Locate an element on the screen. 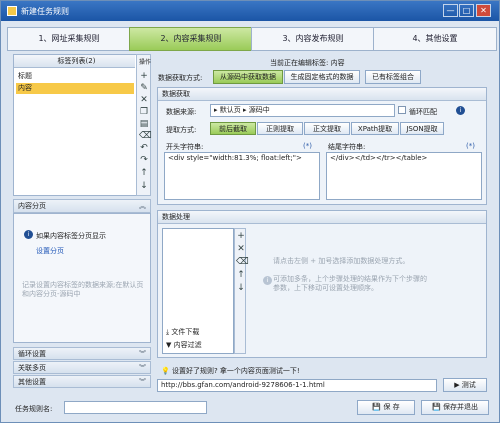 This screenshot has height=423, width=500. test-button-label: 测试 is located at coordinates (468, 385).